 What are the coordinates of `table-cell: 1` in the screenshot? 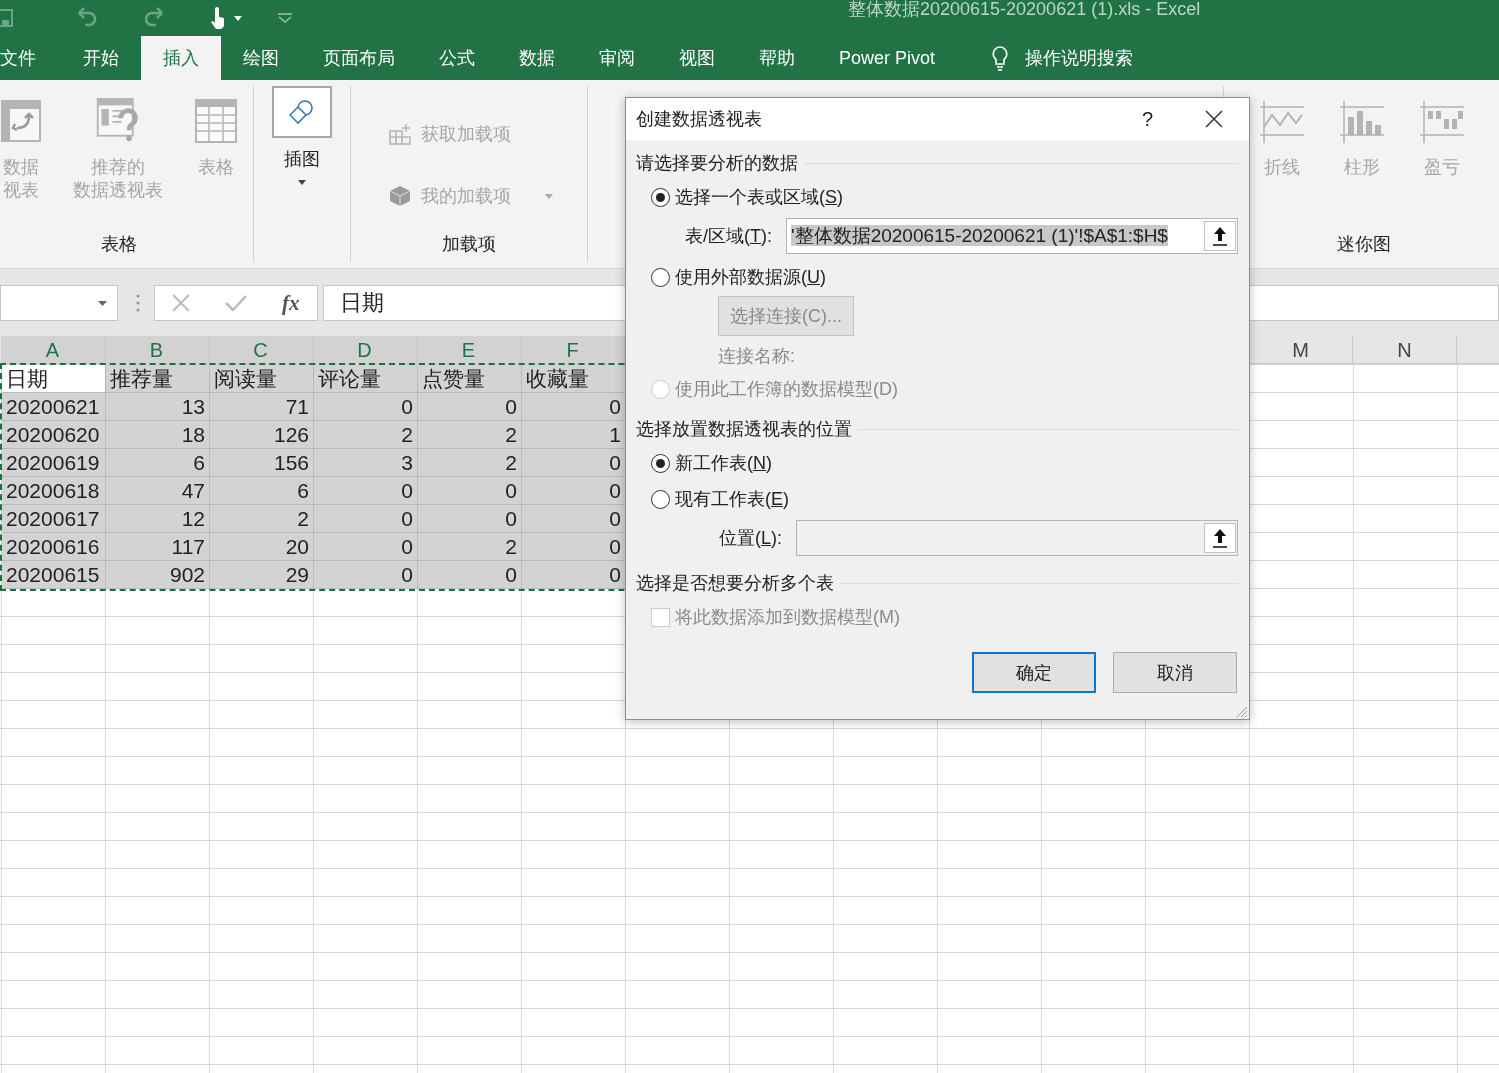 It's located at (574, 435).